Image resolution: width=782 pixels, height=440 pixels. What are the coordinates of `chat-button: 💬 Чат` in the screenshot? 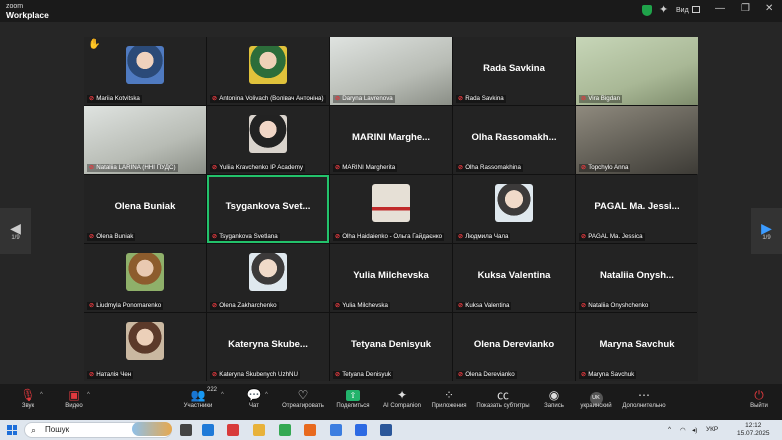 It's located at (254, 398).